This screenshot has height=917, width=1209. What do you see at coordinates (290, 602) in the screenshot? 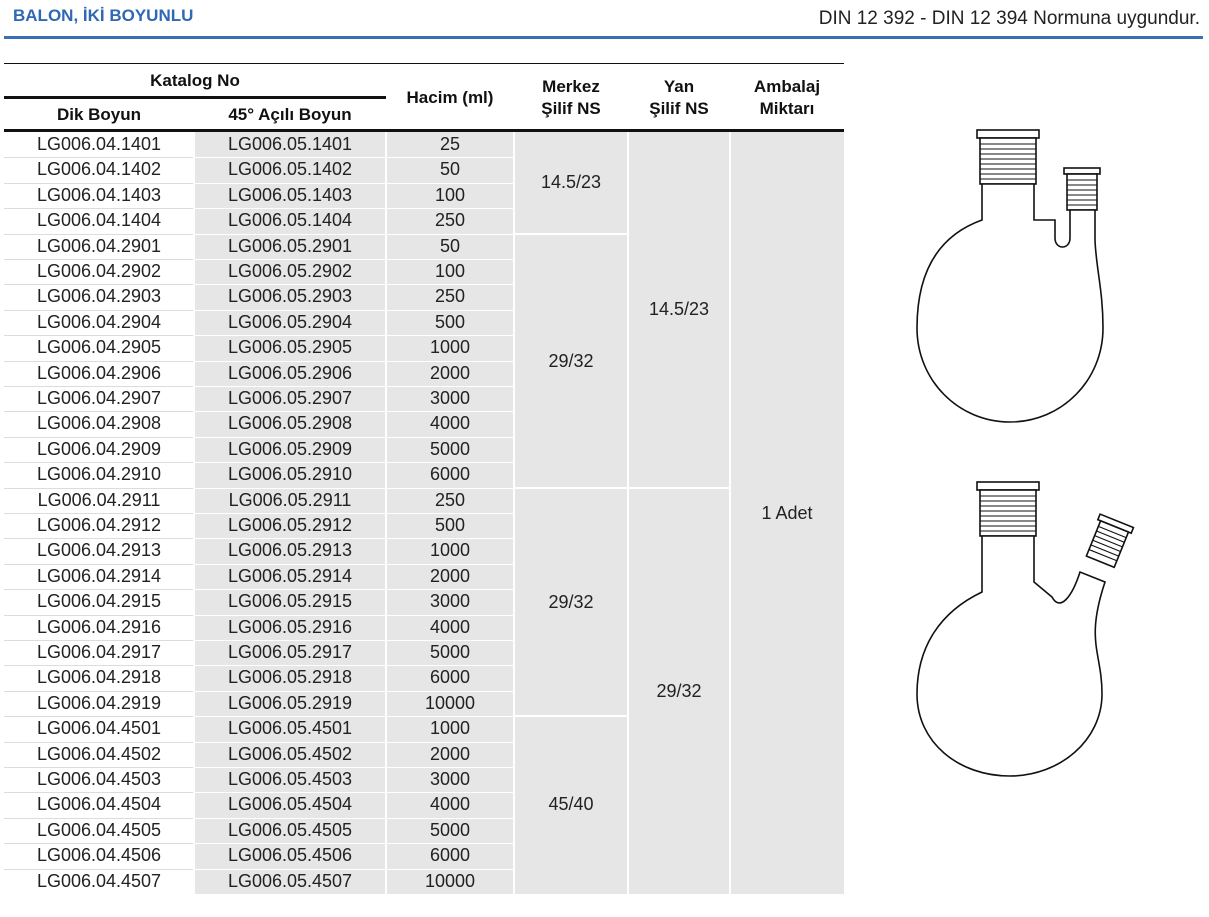
I see `cell-acili-boyun: LG006.05.2915` at bounding box center [290, 602].